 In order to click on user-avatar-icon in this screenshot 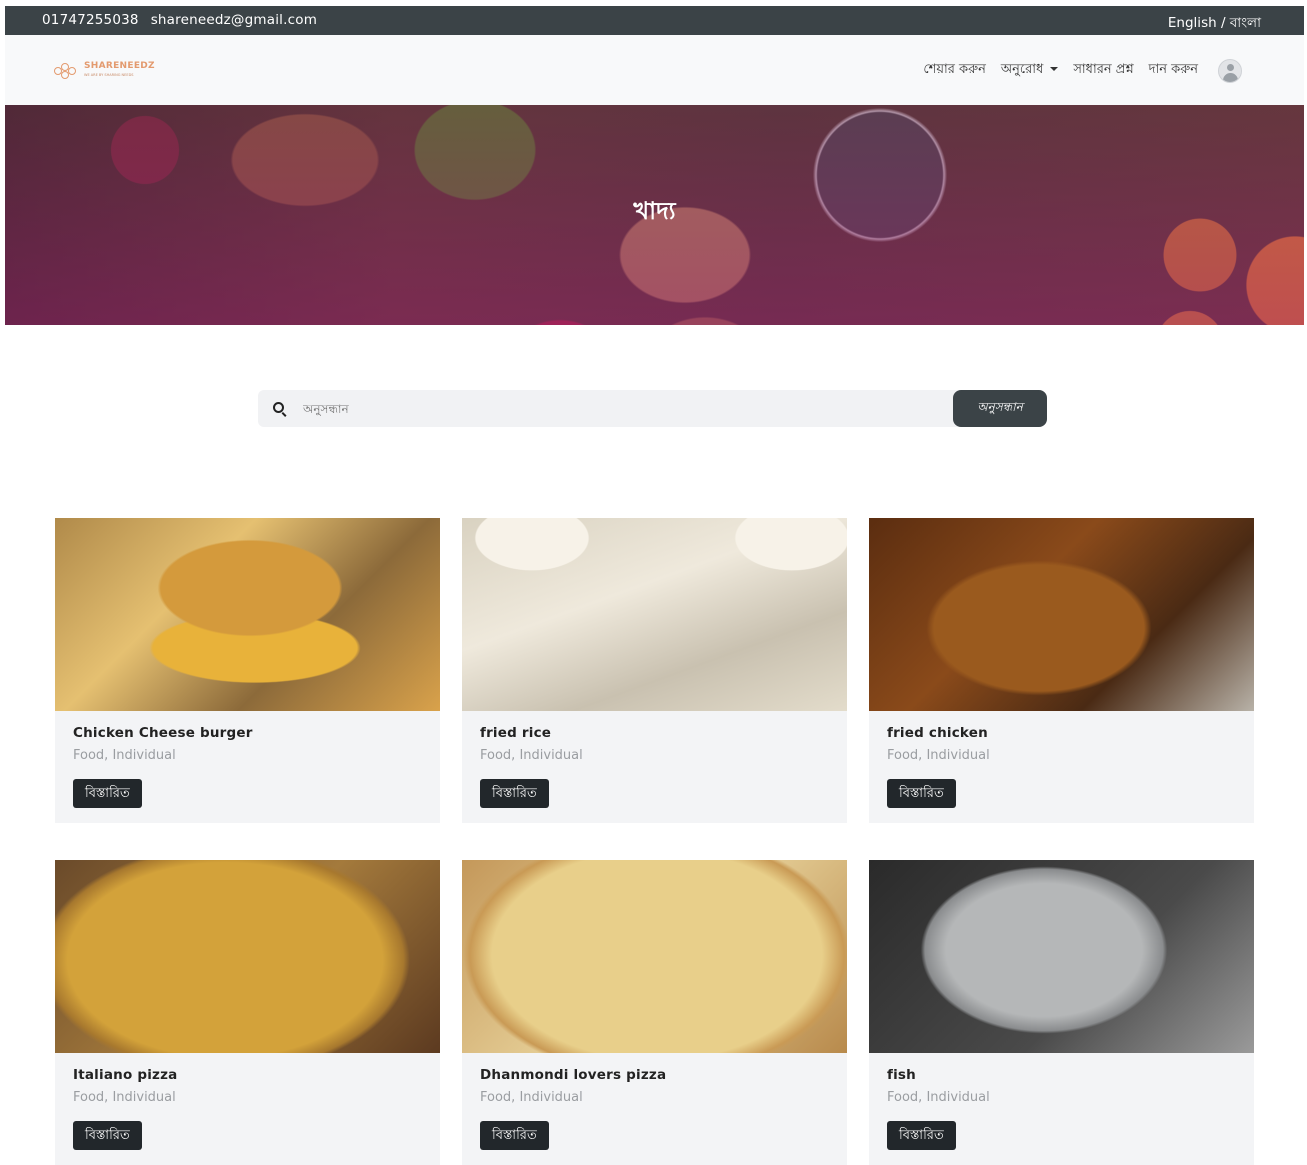, I will do `click(1230, 71)`.